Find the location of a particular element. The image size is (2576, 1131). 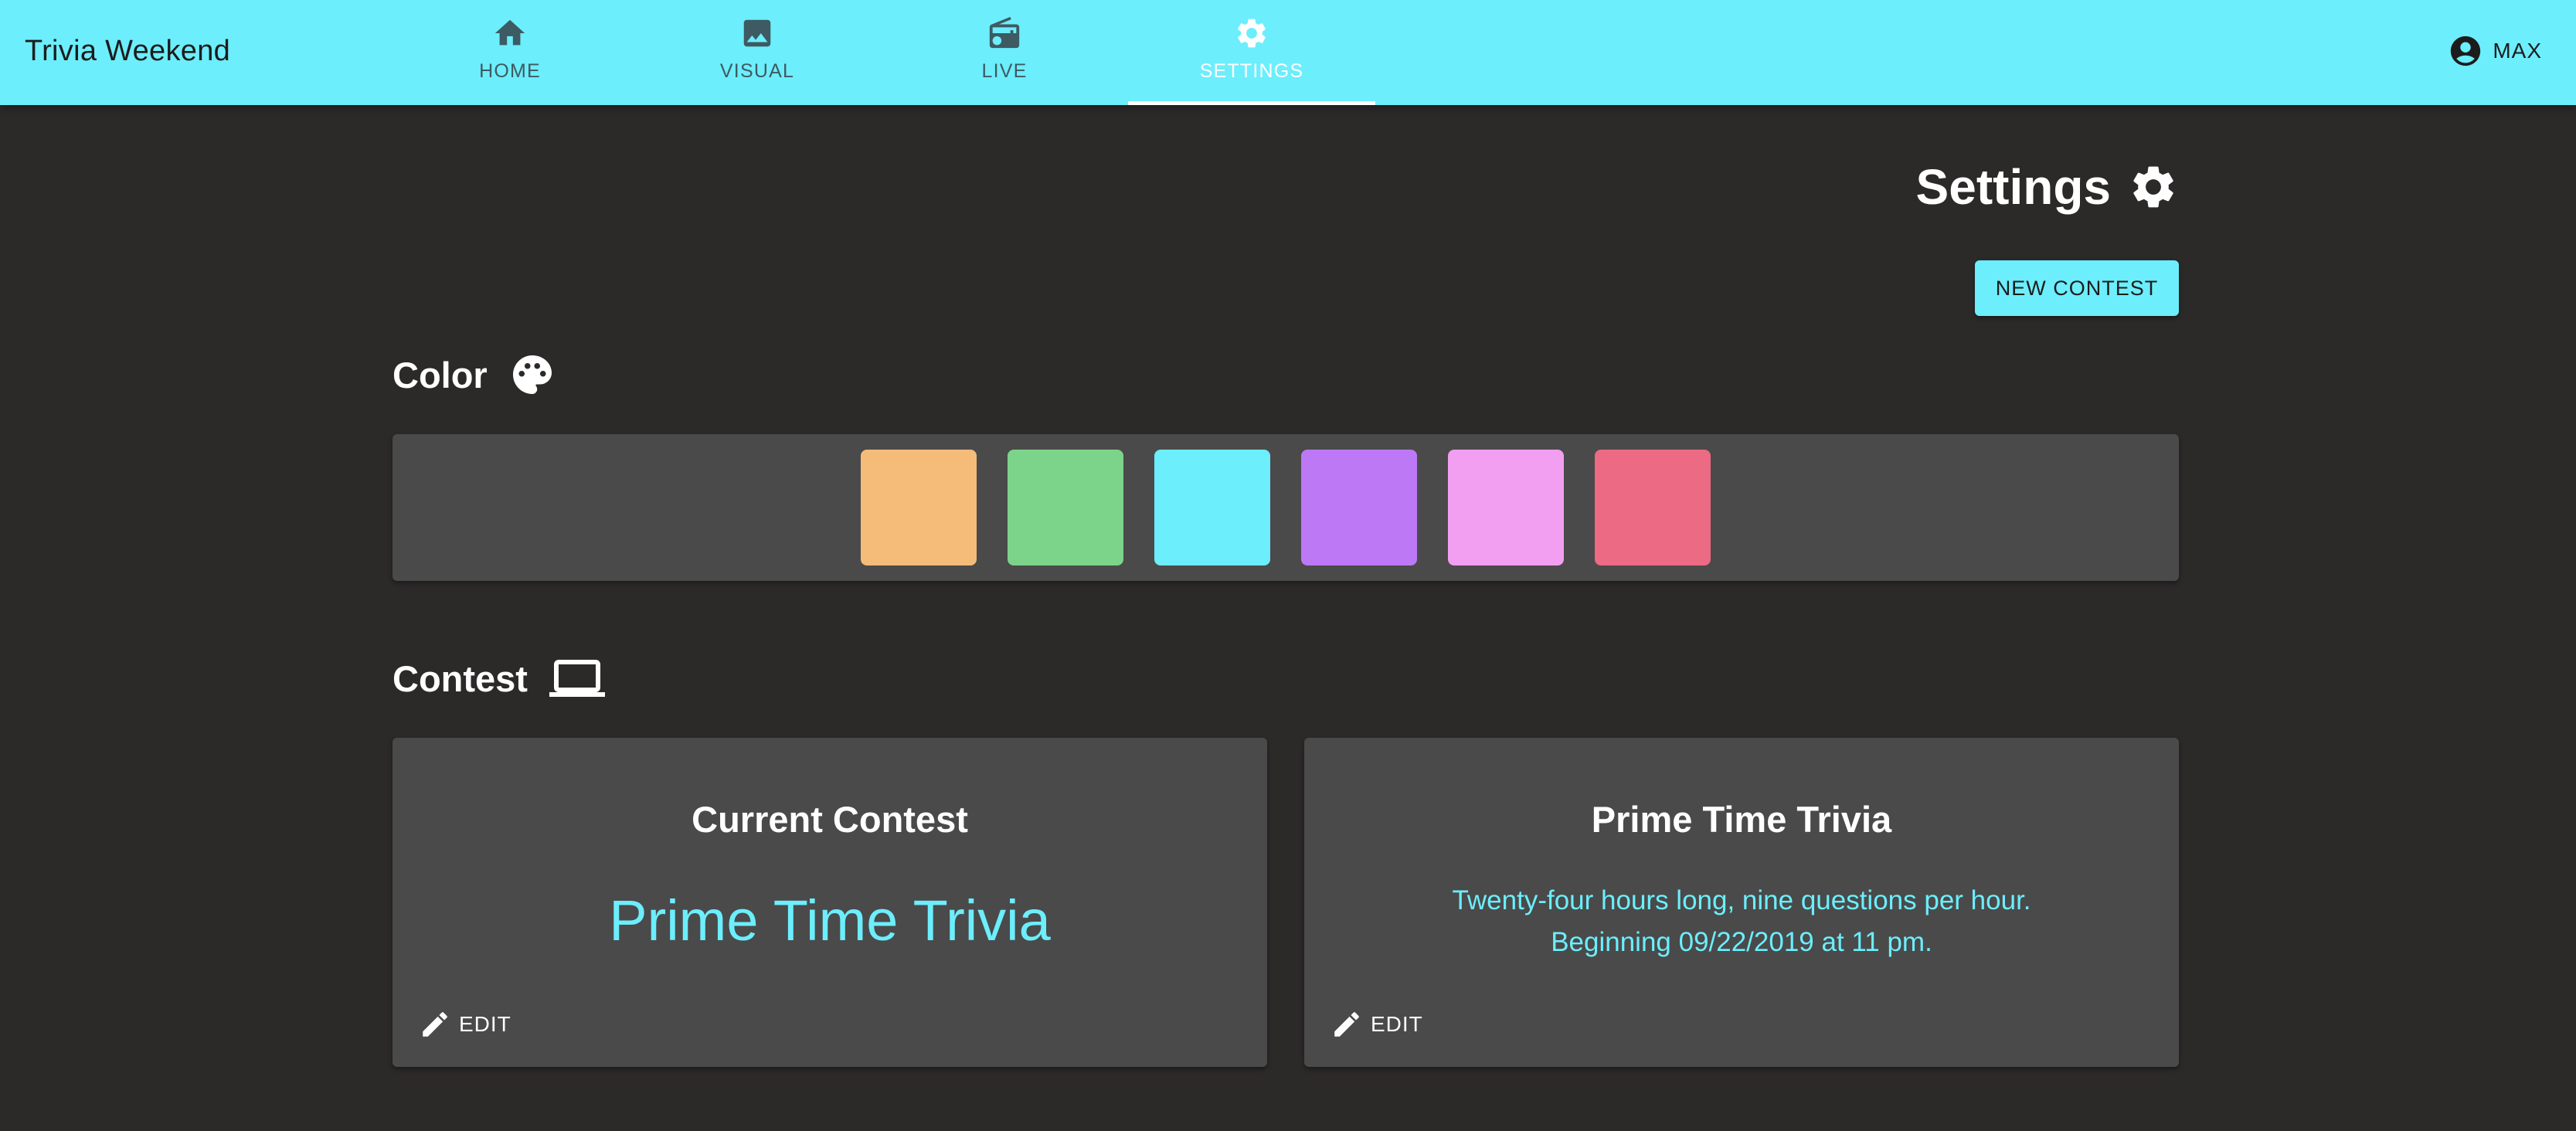

color-swatch-cyan is located at coordinates (1212, 508).